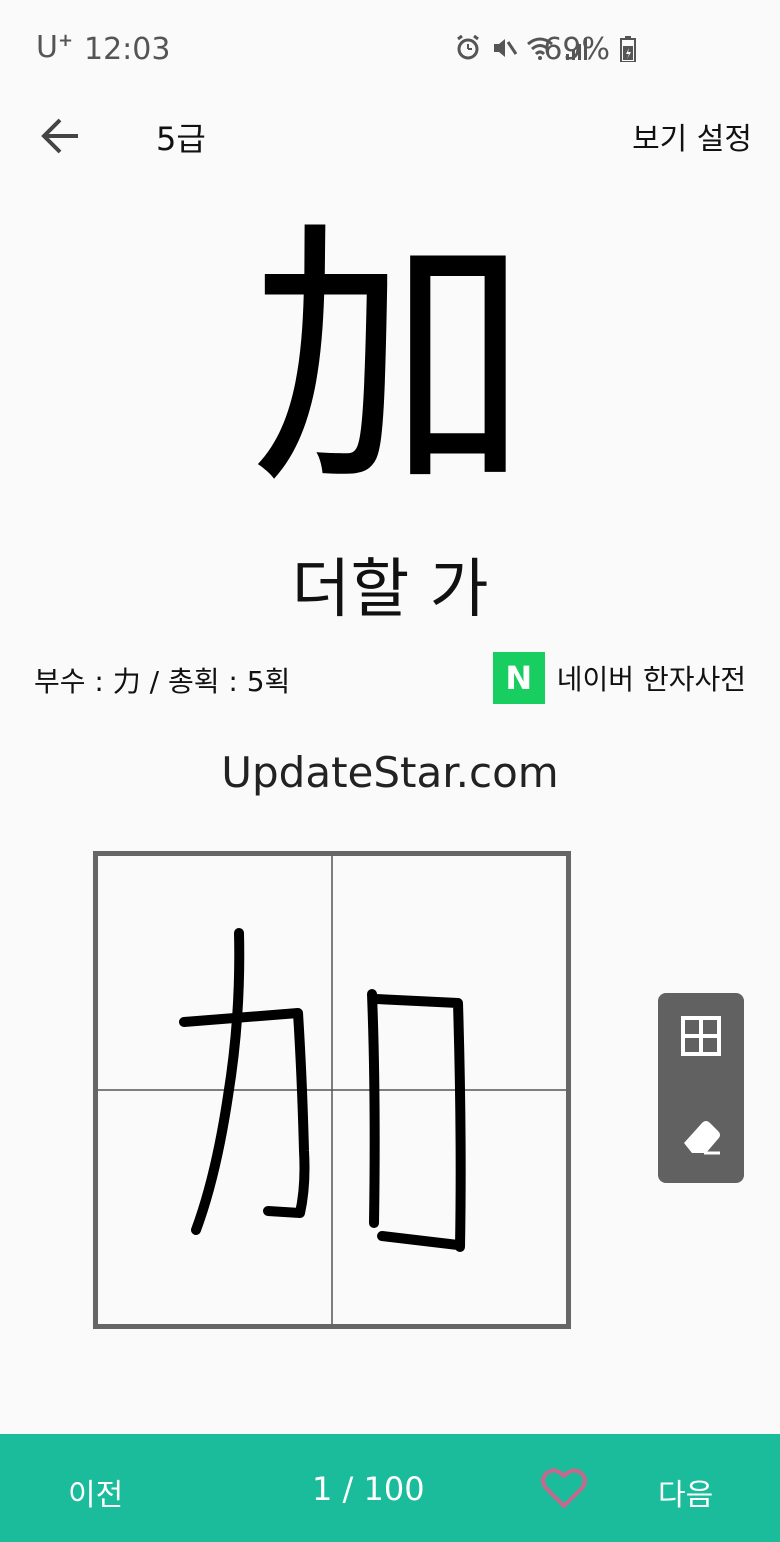  What do you see at coordinates (692, 136) in the screenshot?
I see `view-settings-button: 보기 설정` at bounding box center [692, 136].